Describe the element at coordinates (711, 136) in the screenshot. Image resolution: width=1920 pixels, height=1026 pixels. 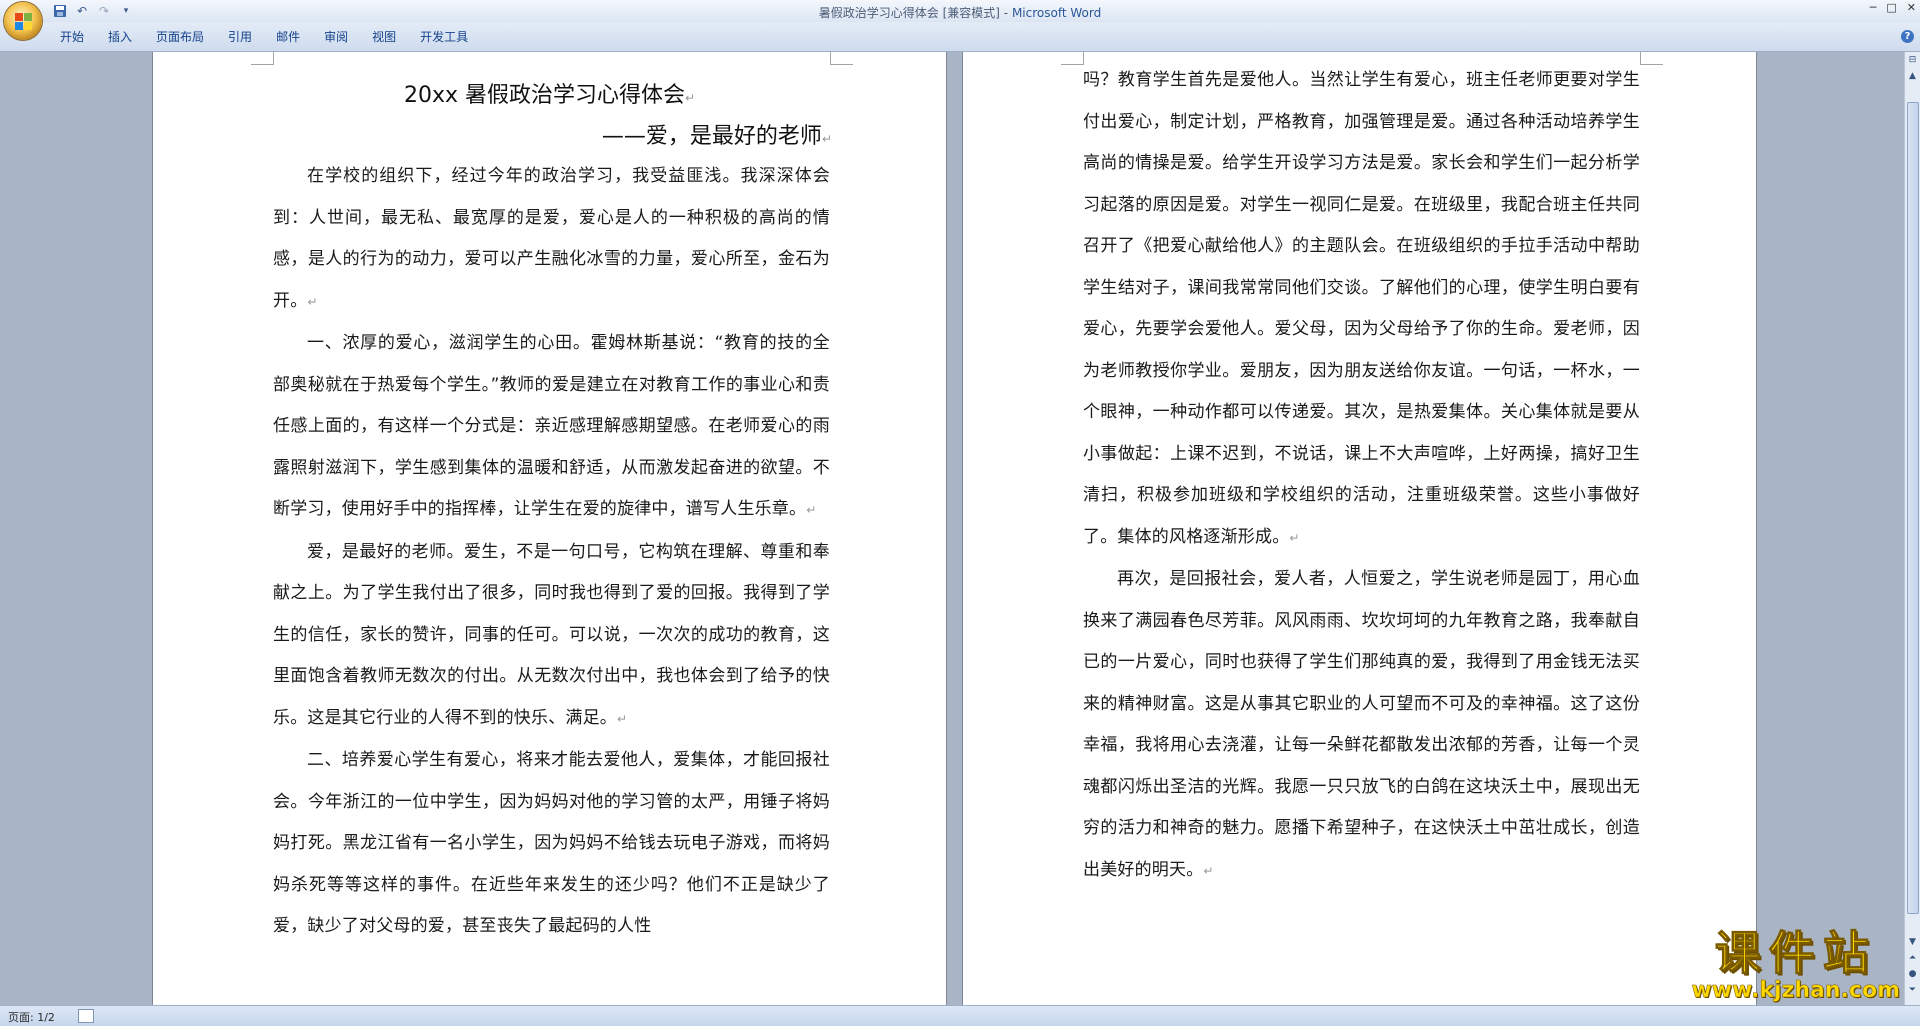
I see `document-subtitle-text: ——爱，是最好的老师` at that location.